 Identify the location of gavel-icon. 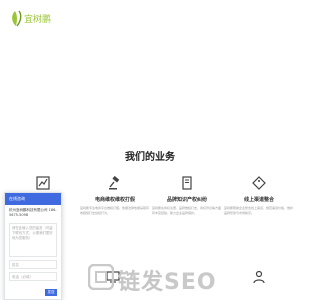
(114, 183).